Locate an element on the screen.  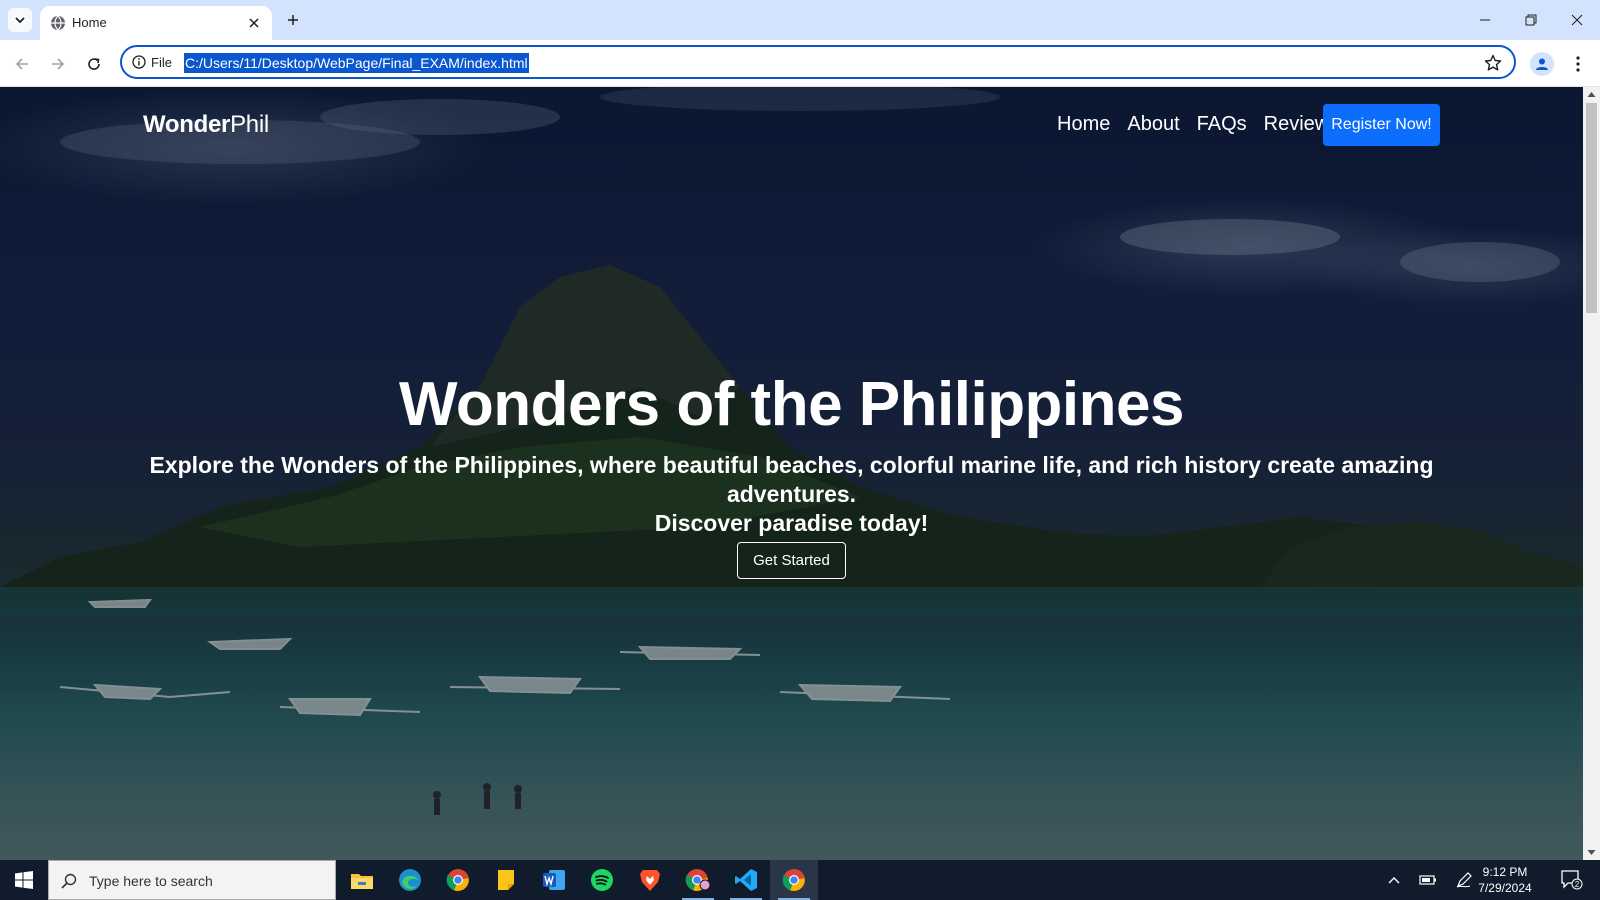
reload-icon is located at coordinates (94, 64).